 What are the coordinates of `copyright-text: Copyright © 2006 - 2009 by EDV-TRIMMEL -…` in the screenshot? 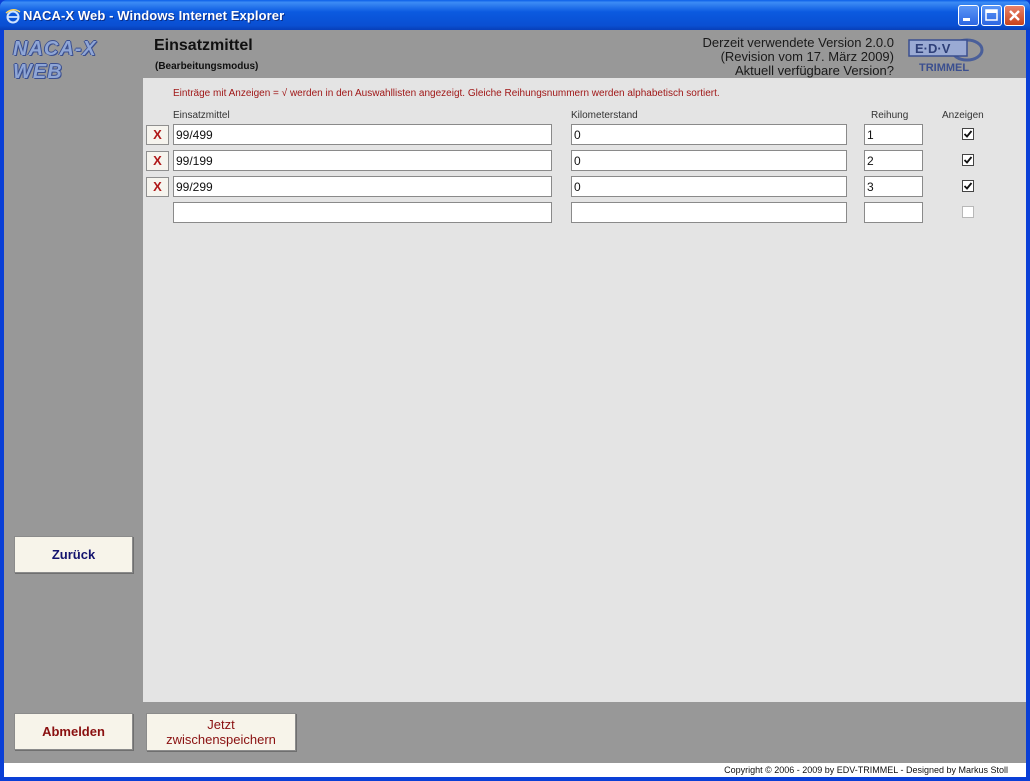 It's located at (866, 770).